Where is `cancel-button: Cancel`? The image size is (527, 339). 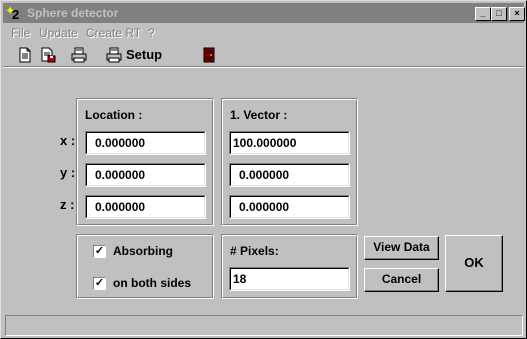
cancel-button: Cancel is located at coordinates (401, 280).